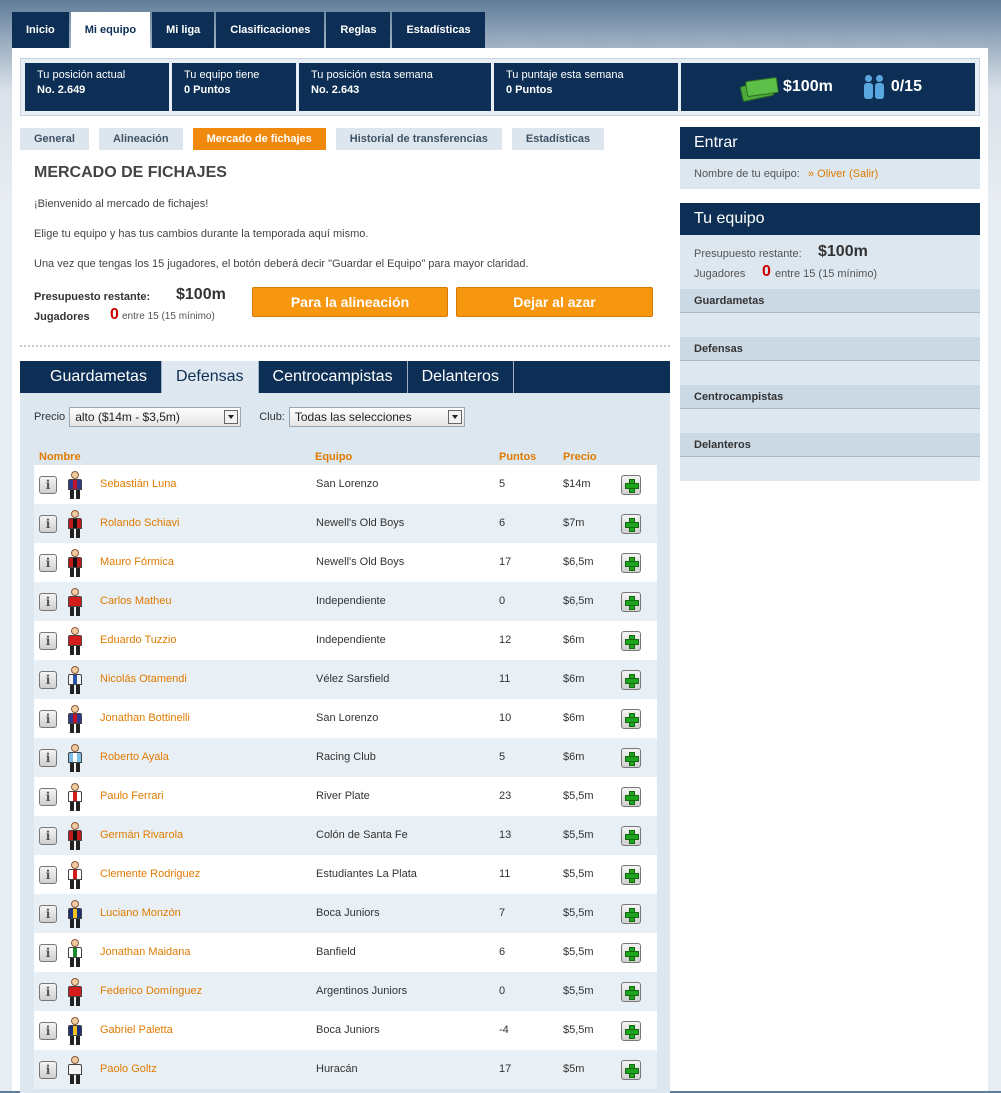  I want to click on price-select: alto ($14m - $3,5m), so click(155, 417).